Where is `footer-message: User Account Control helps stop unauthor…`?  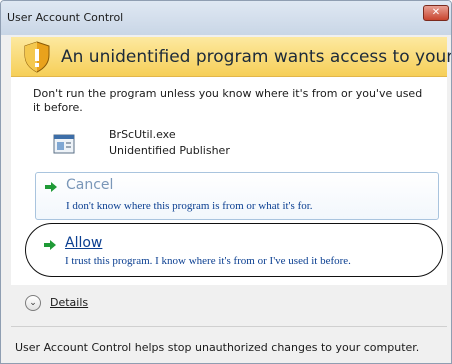
footer-message: User Account Control helps stop unauthor… is located at coordinates (217, 347).